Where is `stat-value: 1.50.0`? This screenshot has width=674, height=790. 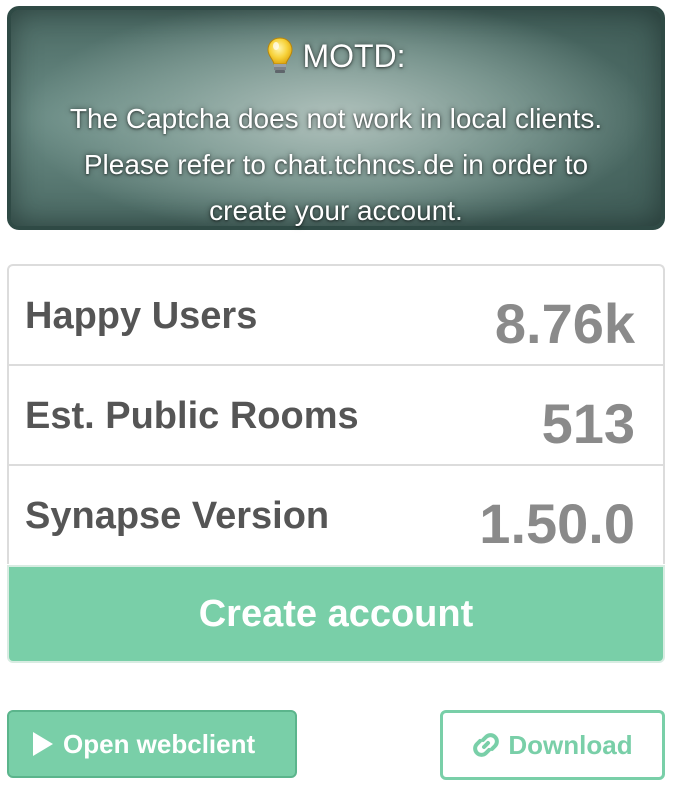 stat-value: 1.50.0 is located at coordinates (557, 523).